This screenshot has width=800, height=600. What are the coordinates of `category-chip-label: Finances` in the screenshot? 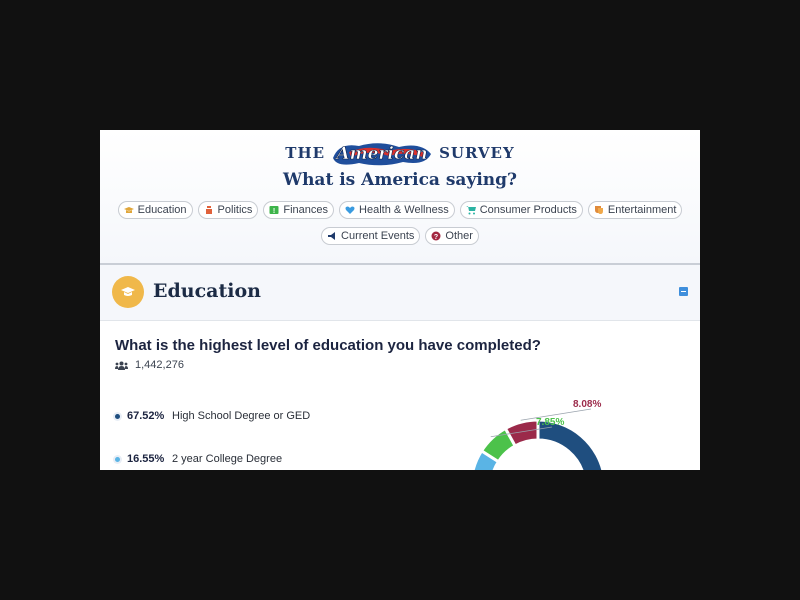 It's located at (306, 210).